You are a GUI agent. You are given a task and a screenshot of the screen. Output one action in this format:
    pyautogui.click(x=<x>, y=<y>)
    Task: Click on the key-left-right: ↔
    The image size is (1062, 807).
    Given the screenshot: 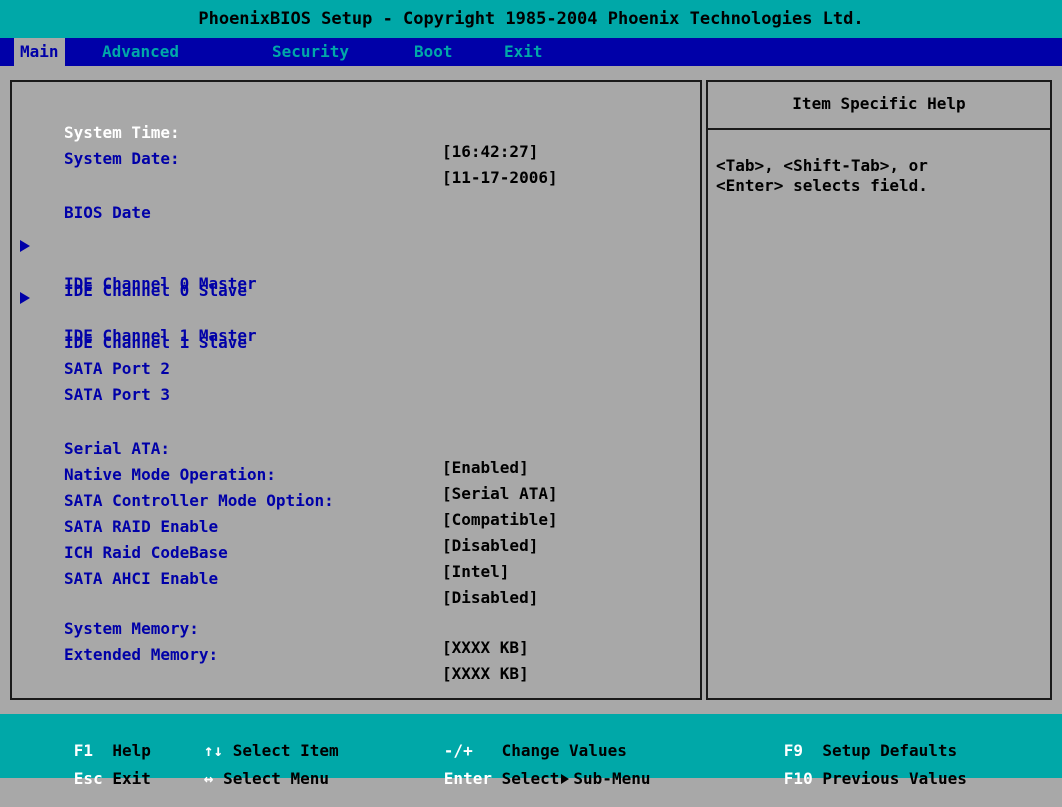 What is the action you would take?
    pyautogui.click(x=208, y=778)
    